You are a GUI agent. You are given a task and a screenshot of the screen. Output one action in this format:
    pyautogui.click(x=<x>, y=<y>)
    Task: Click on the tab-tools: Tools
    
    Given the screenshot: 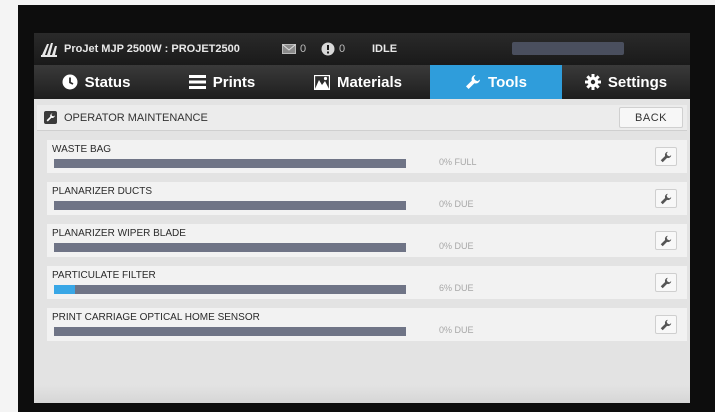 What is the action you would take?
    pyautogui.click(x=496, y=82)
    